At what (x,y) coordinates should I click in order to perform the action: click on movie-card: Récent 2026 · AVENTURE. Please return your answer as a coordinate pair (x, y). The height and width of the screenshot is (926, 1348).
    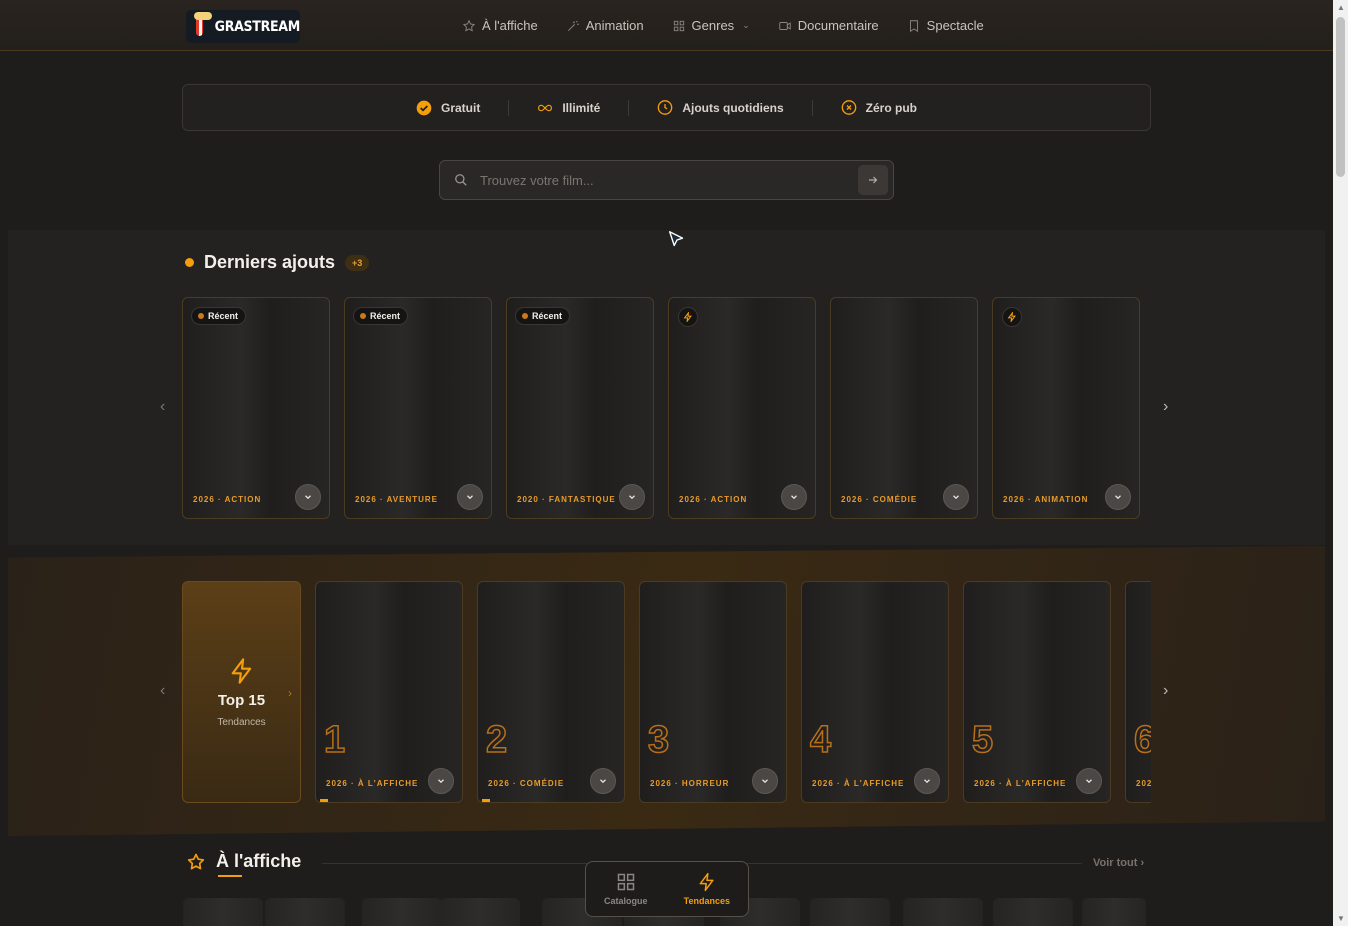
    Looking at the image, I should click on (418, 408).